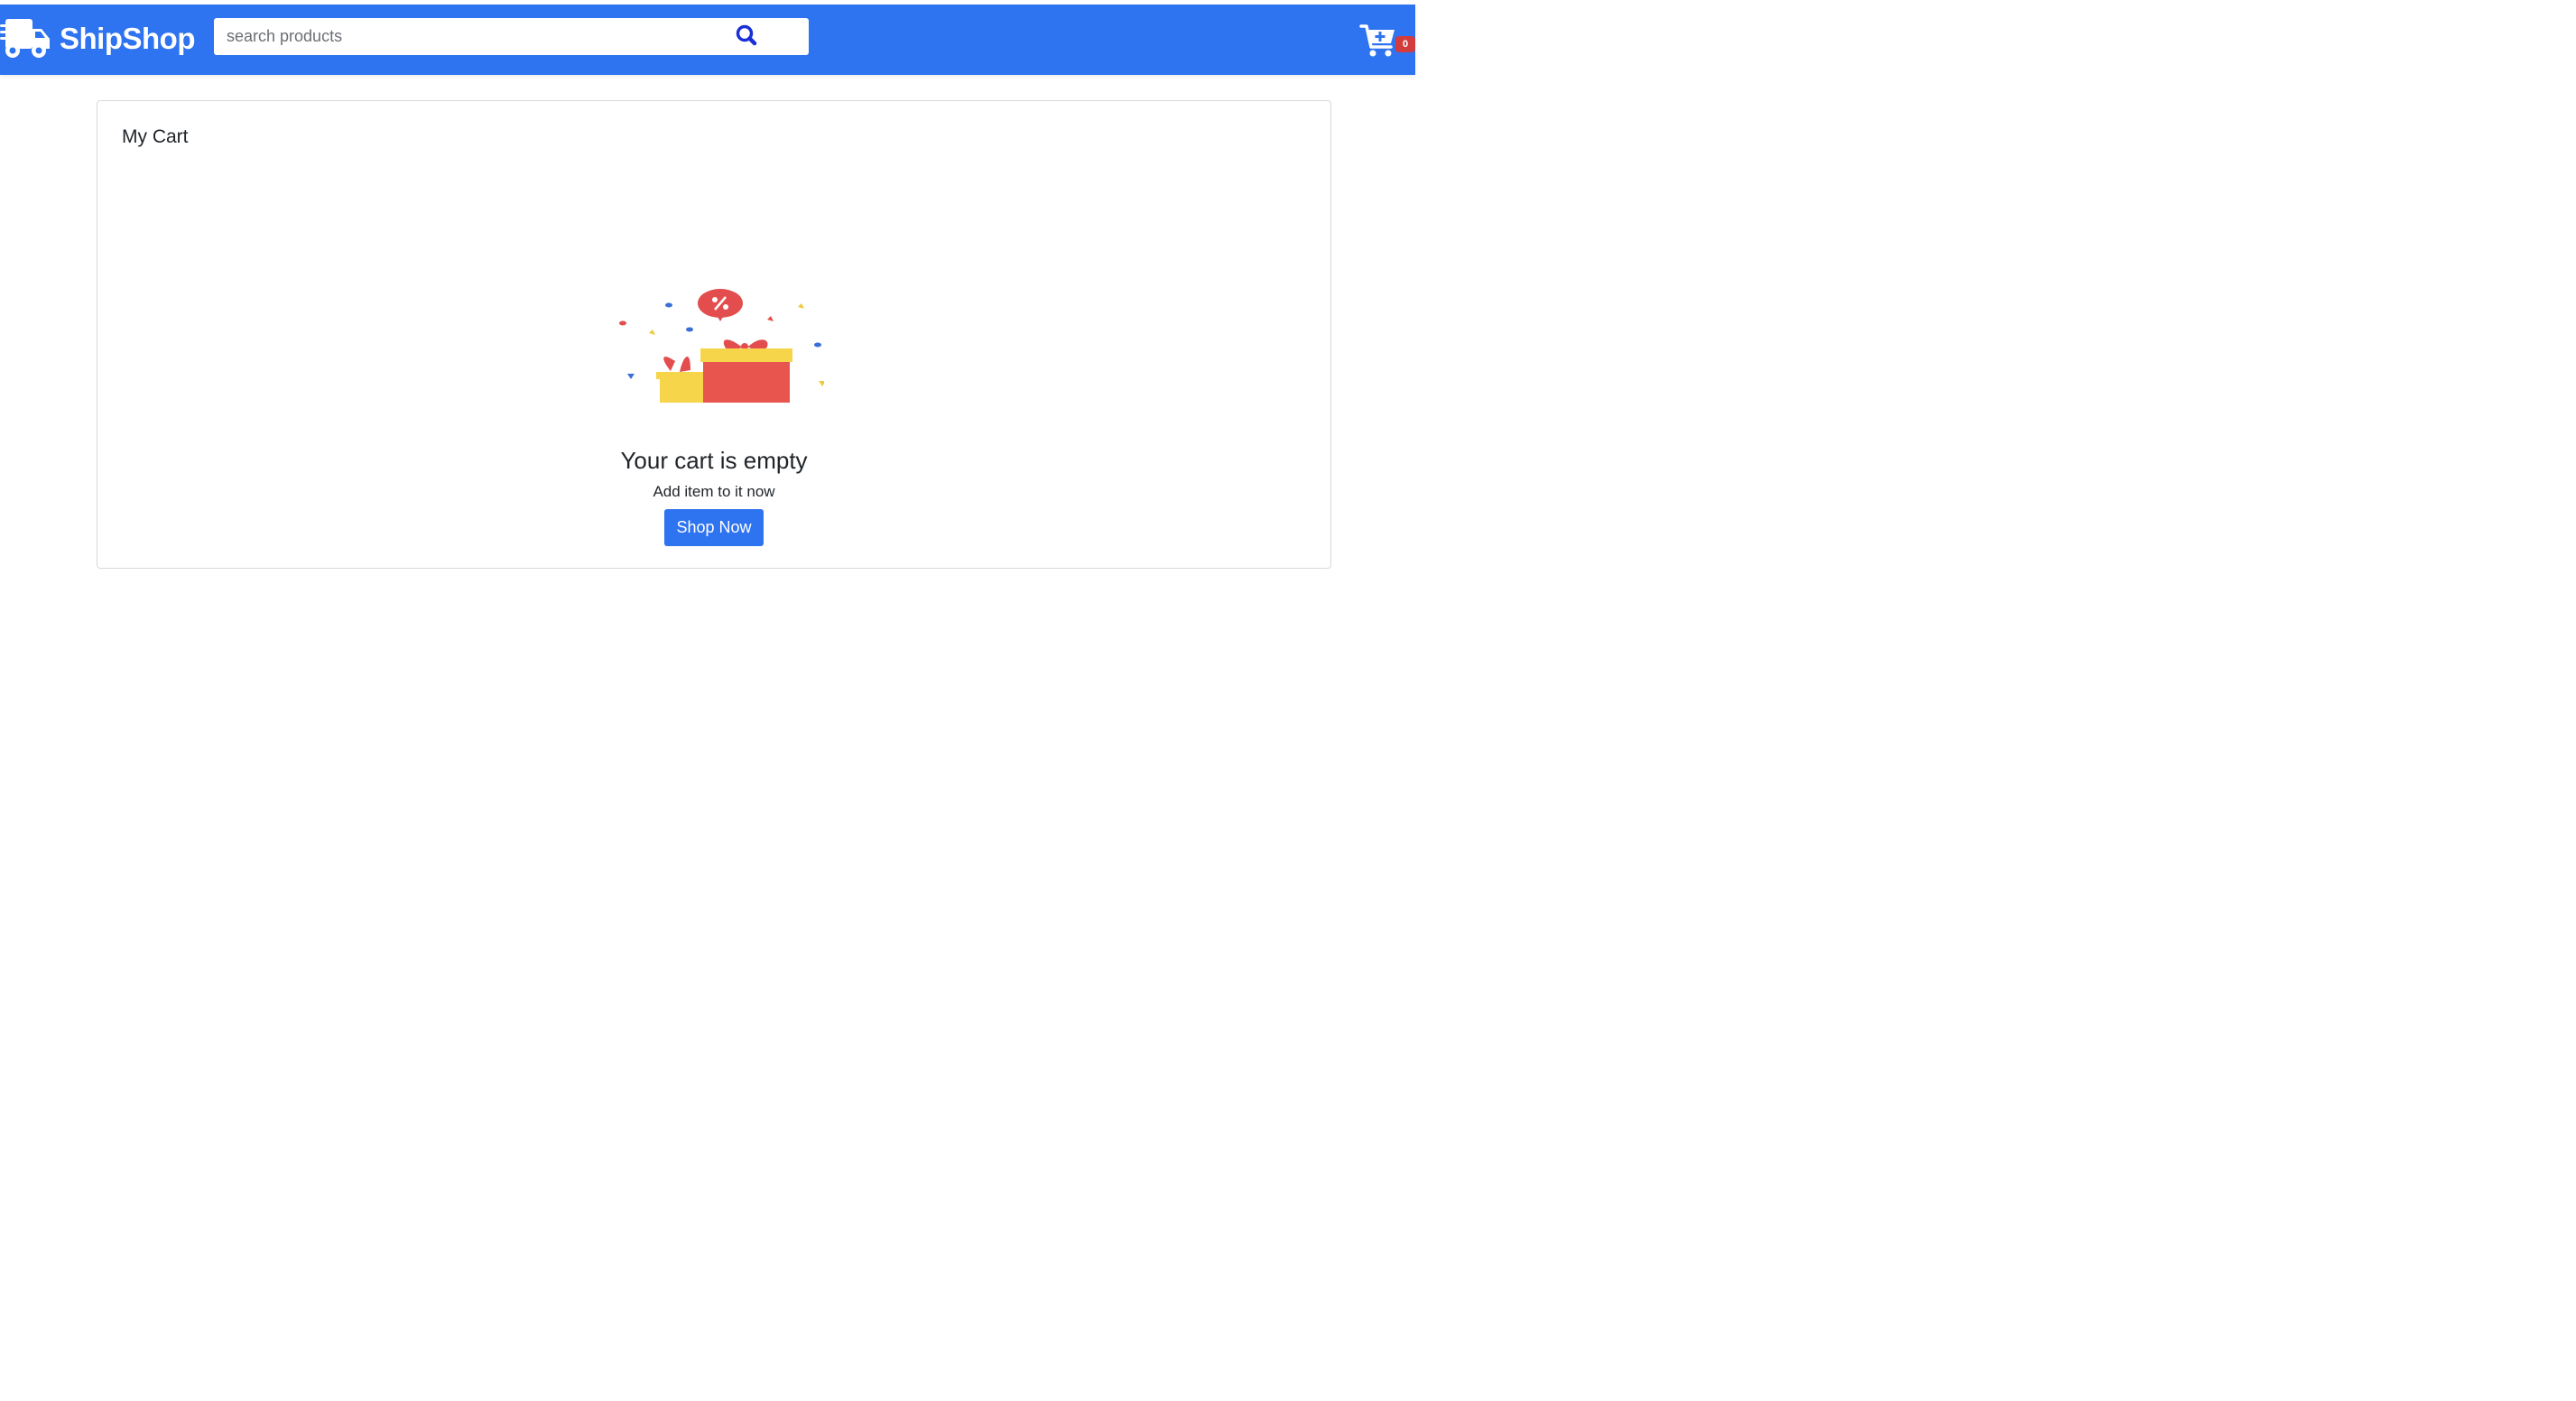  I want to click on navbar: ShipShop 0, so click(708, 40).